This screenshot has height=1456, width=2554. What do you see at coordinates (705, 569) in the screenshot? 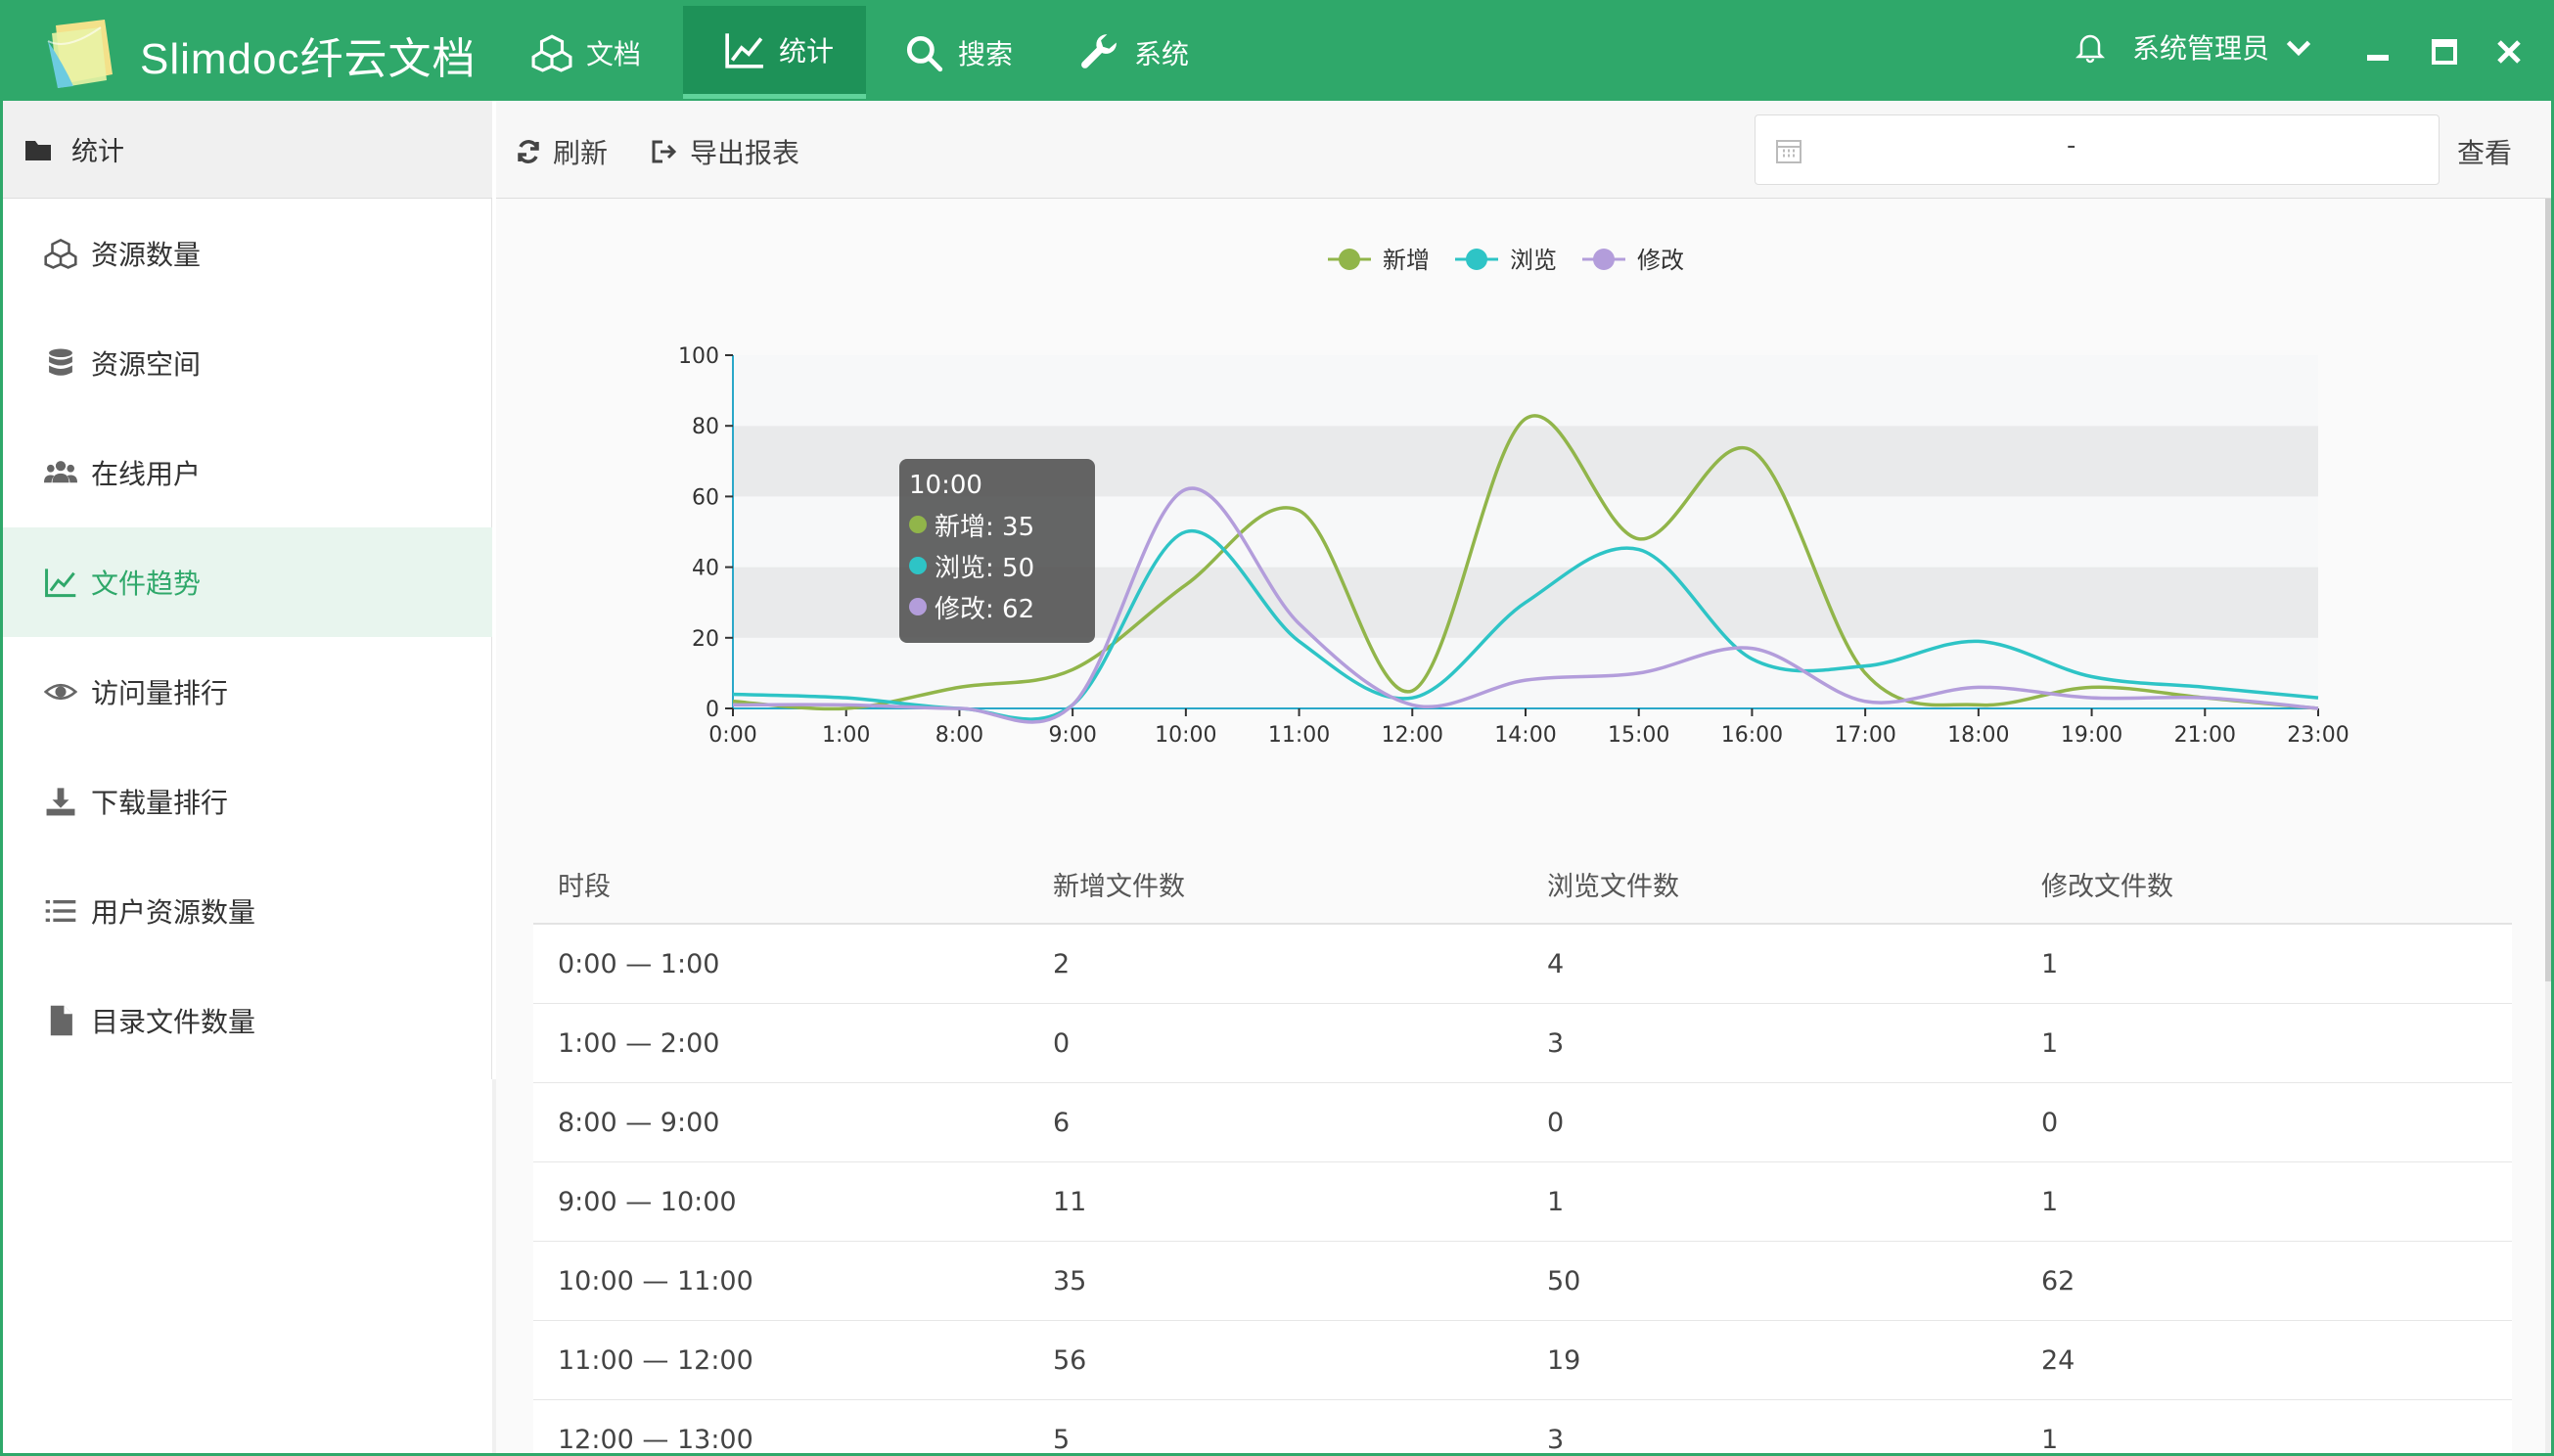
I see `y-tick-label: 40` at bounding box center [705, 569].